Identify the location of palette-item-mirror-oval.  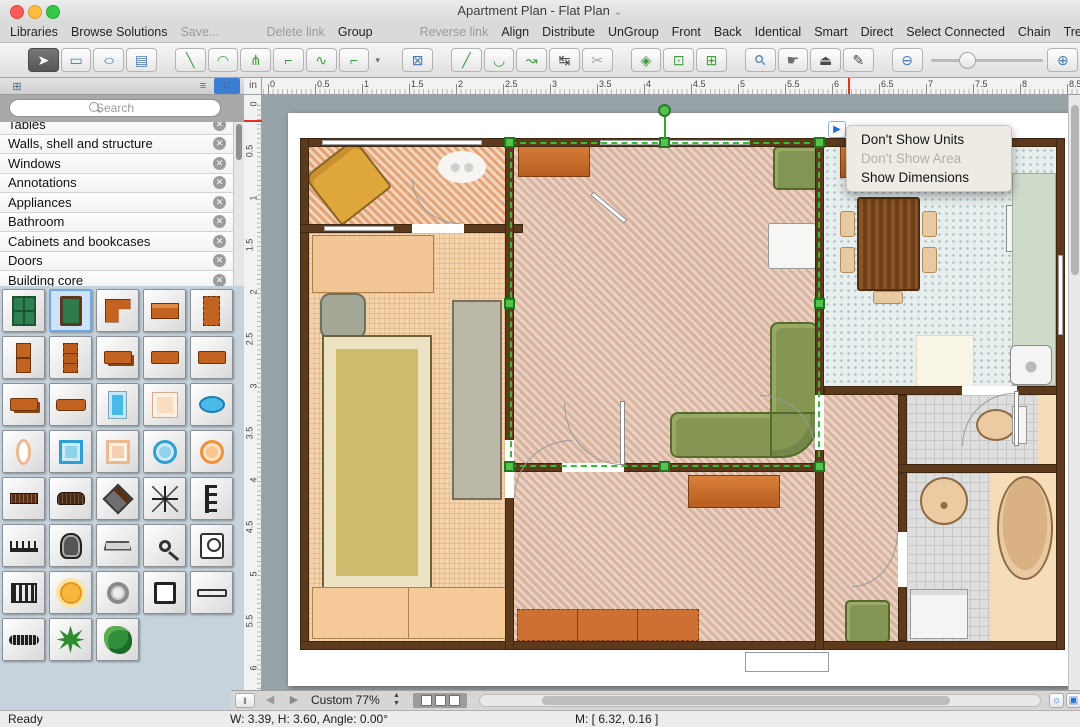
(23, 451).